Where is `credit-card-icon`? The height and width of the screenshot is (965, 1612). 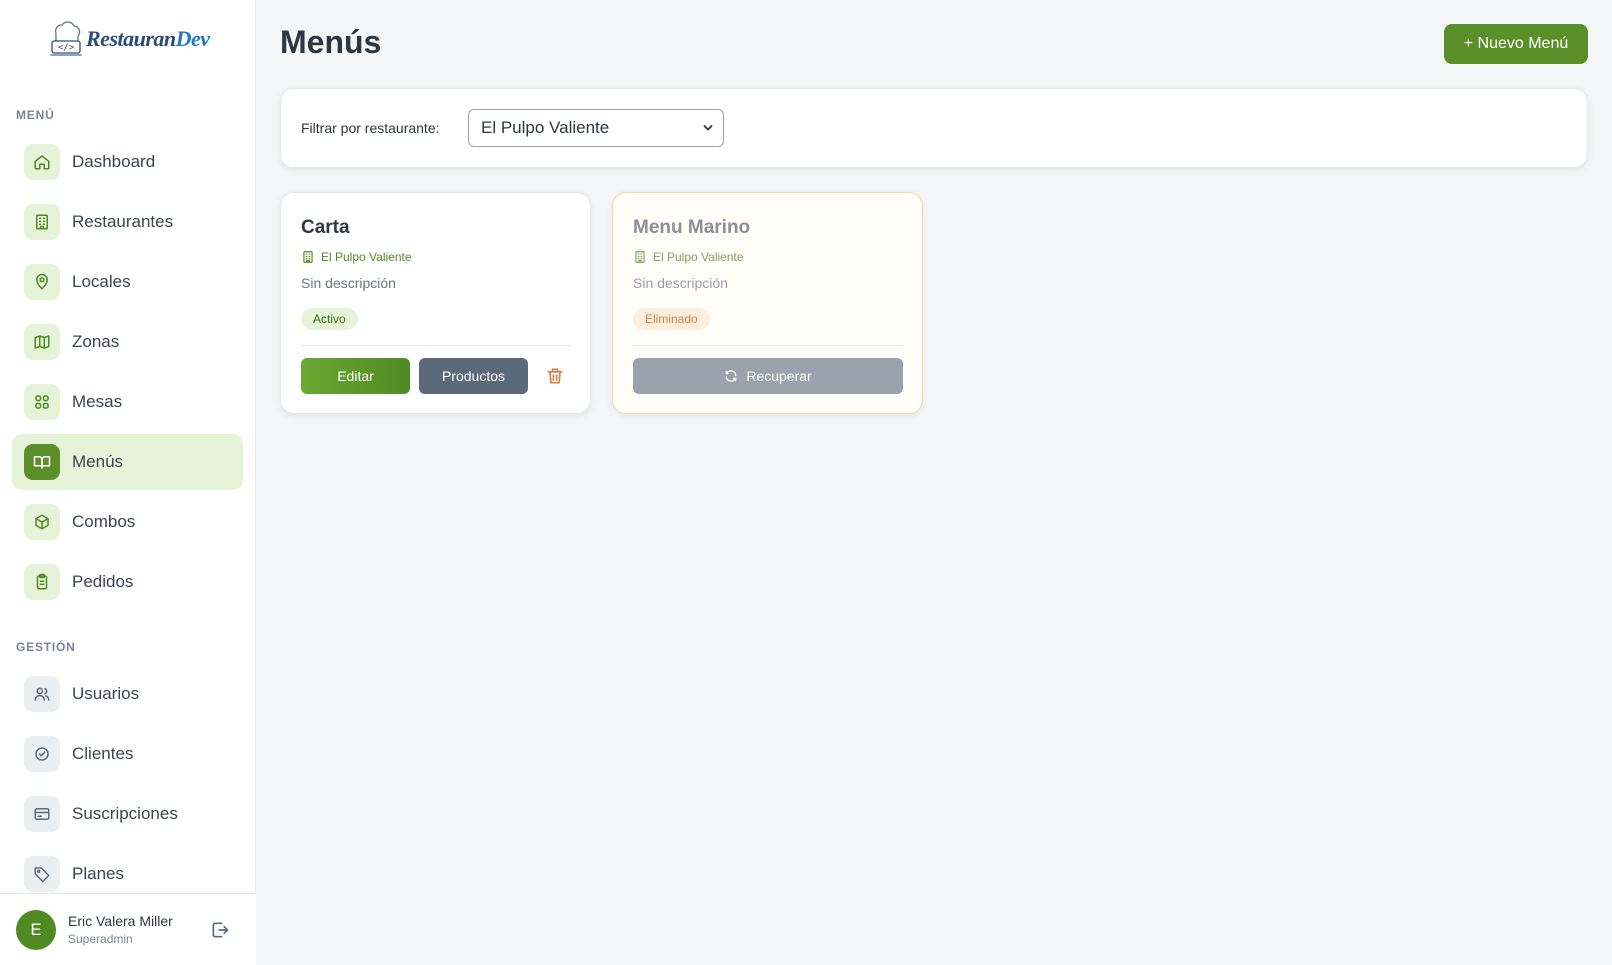
credit-card-icon is located at coordinates (42, 814).